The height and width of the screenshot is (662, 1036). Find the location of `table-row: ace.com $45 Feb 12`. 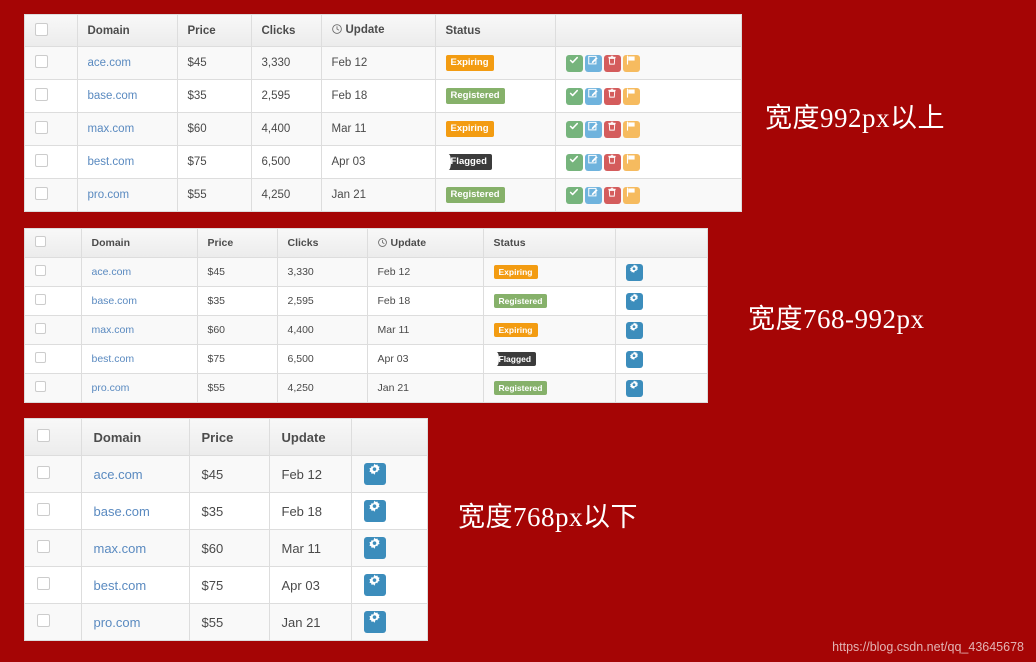

table-row: ace.com $45 Feb 12 is located at coordinates (226, 474).